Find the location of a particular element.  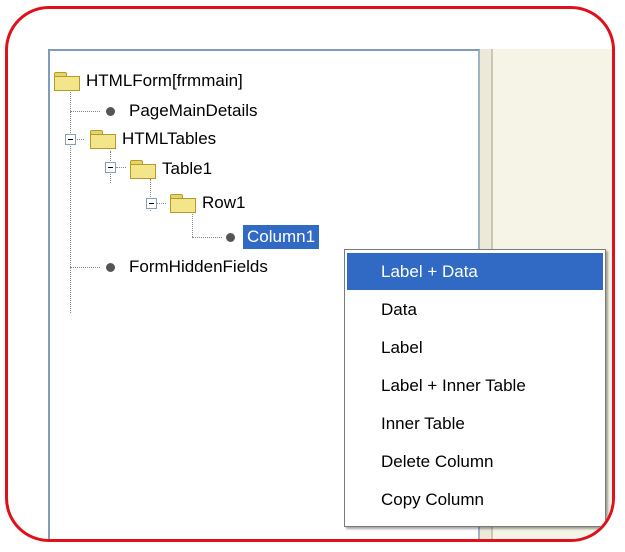

tree-item-column1: Column1 is located at coordinates (273, 237).